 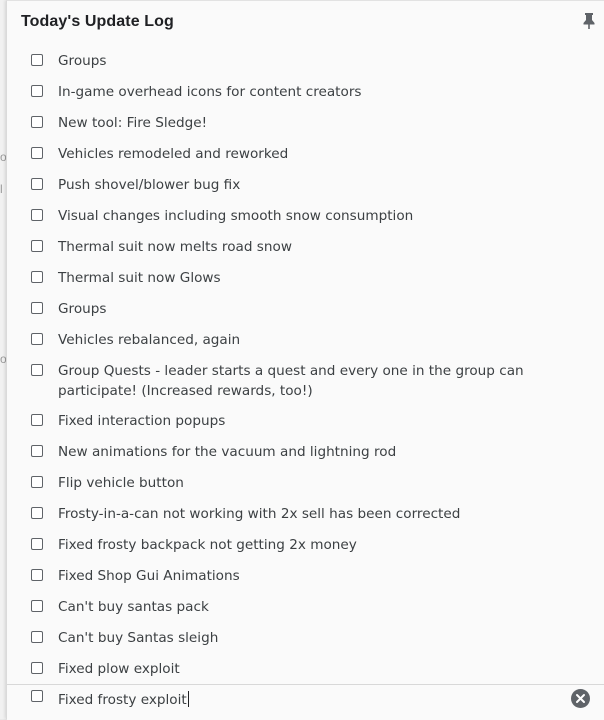 I want to click on item-label: Thermal suit now melts road snow, so click(x=293, y=247).